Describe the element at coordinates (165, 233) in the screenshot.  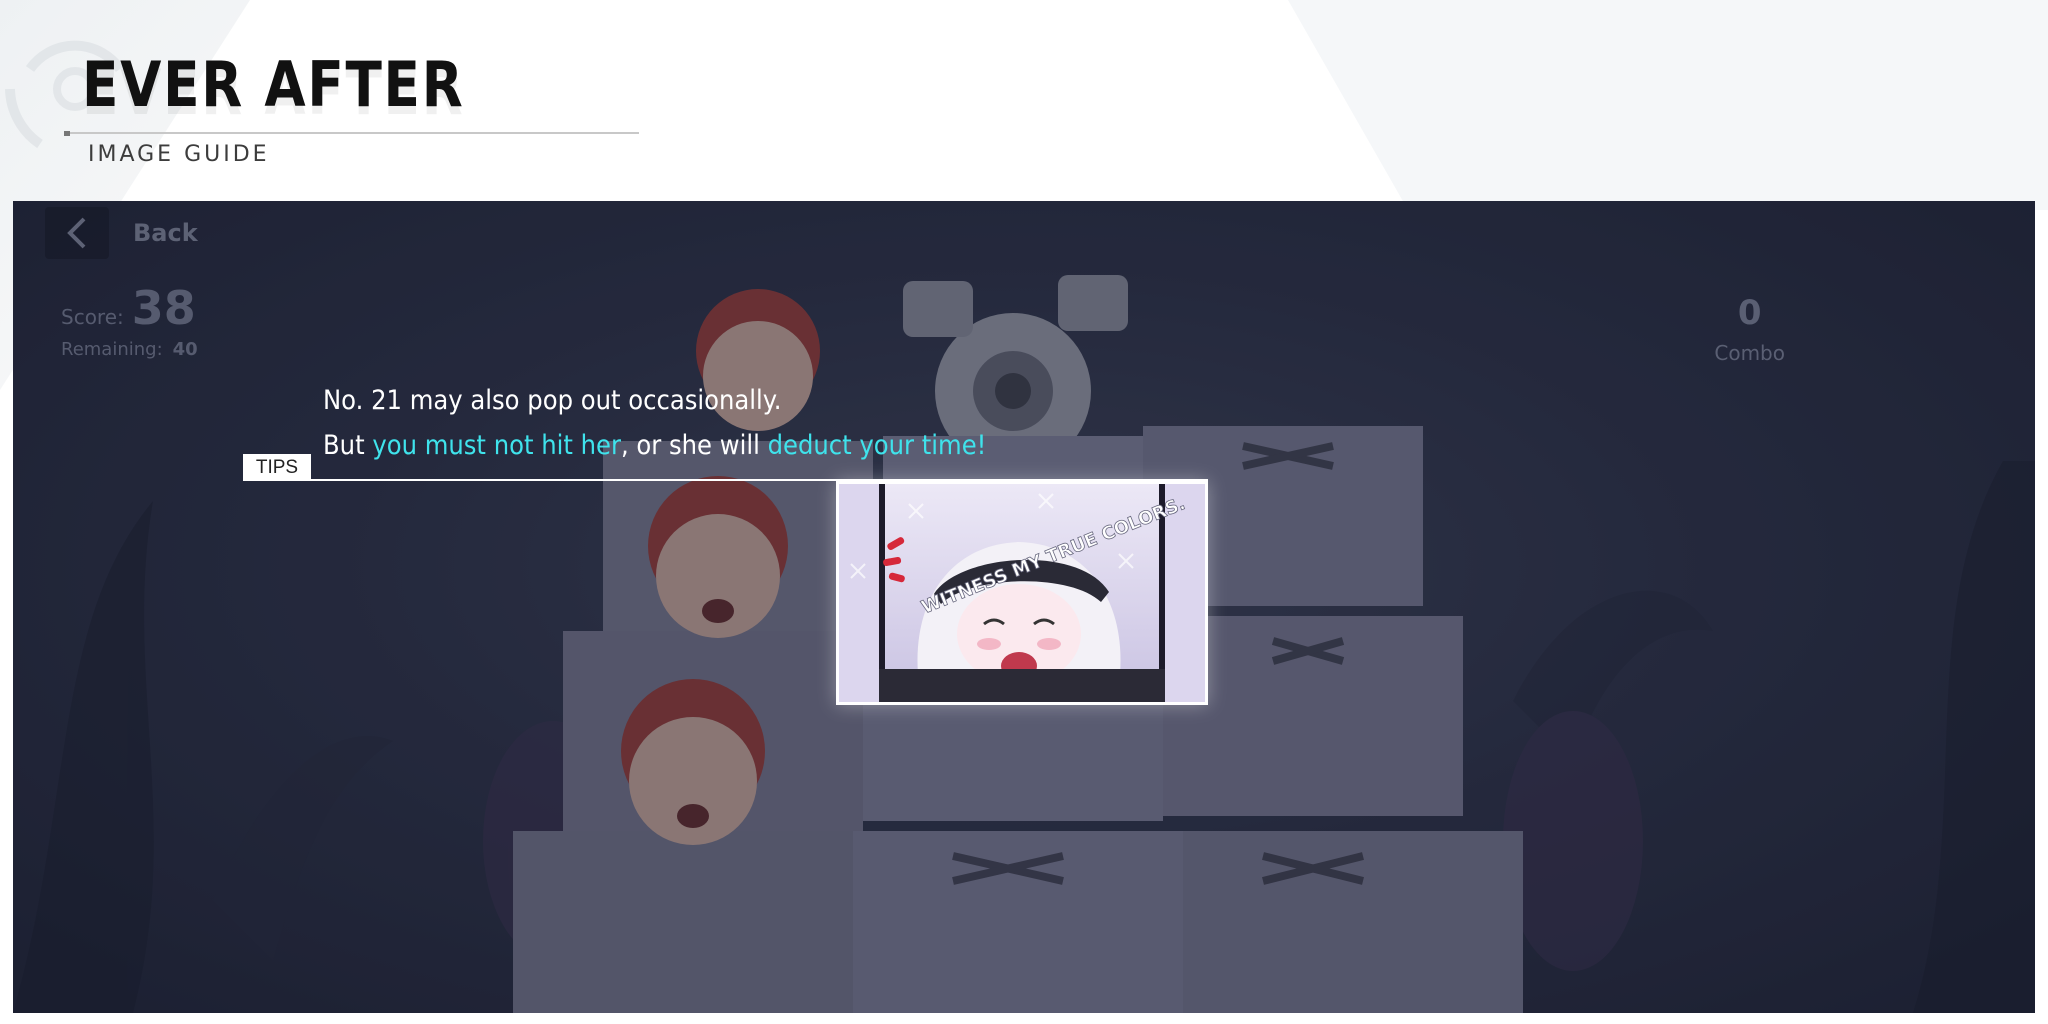
I see `back-label: Back` at that location.